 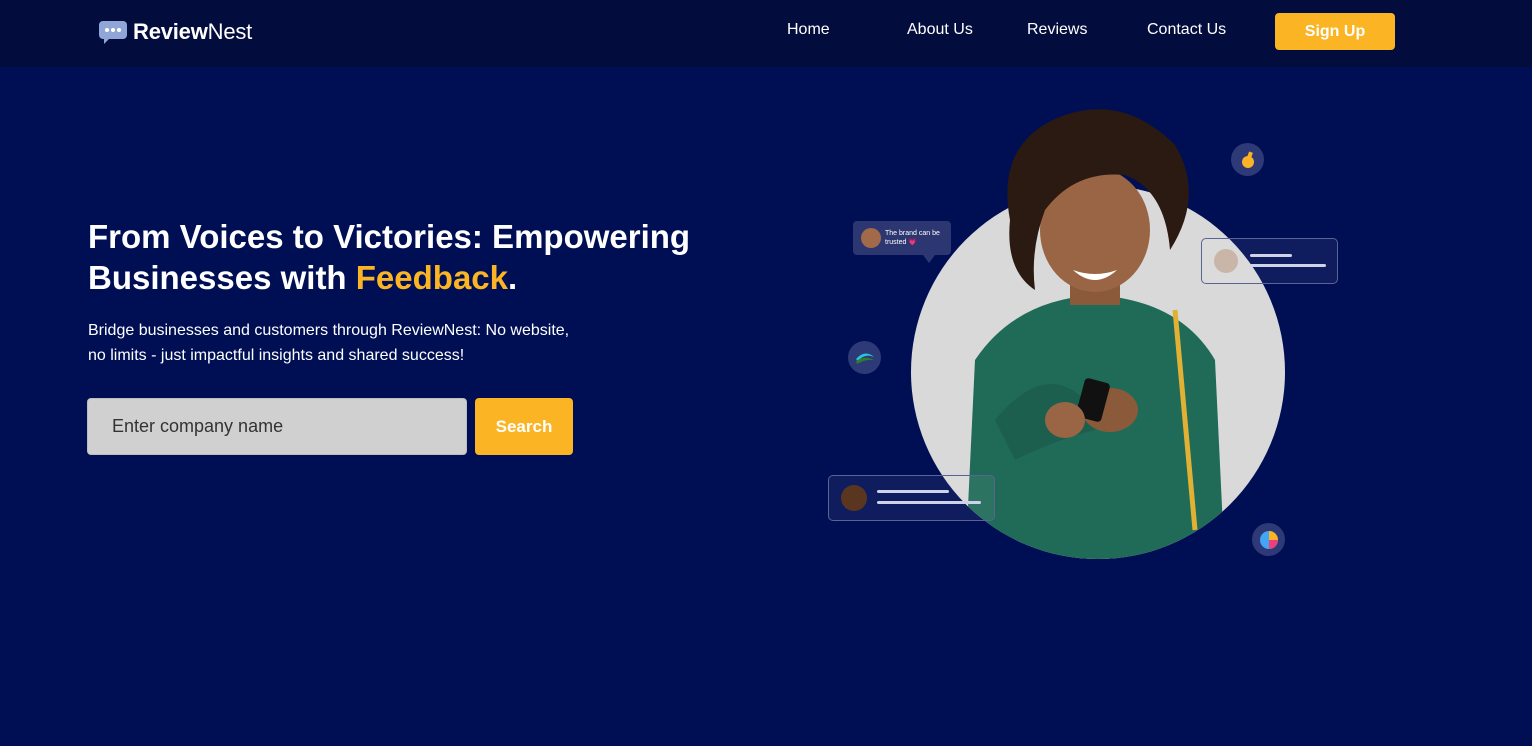 I want to click on review-bubble: The brand can be trusted 💗, so click(x=902, y=242).